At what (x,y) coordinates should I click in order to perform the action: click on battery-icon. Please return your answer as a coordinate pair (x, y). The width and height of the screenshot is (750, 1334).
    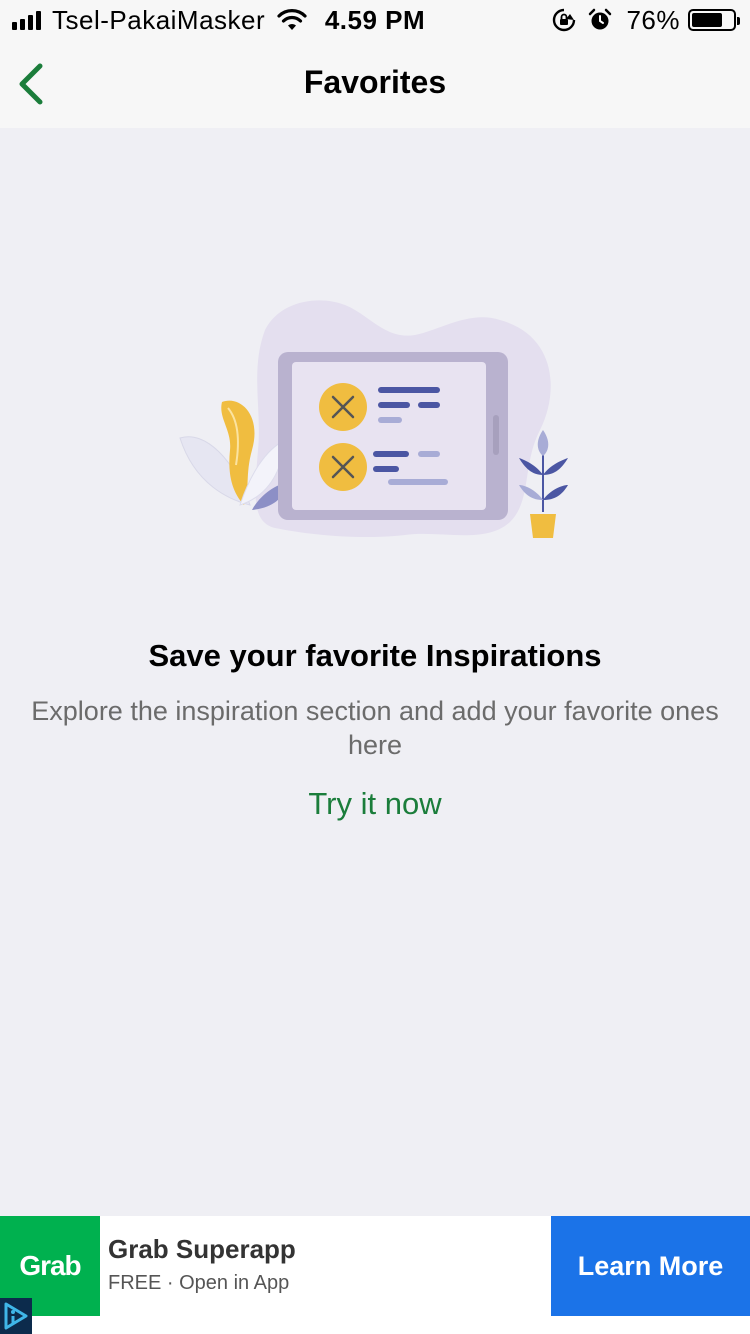
    Looking at the image, I should click on (714, 20).